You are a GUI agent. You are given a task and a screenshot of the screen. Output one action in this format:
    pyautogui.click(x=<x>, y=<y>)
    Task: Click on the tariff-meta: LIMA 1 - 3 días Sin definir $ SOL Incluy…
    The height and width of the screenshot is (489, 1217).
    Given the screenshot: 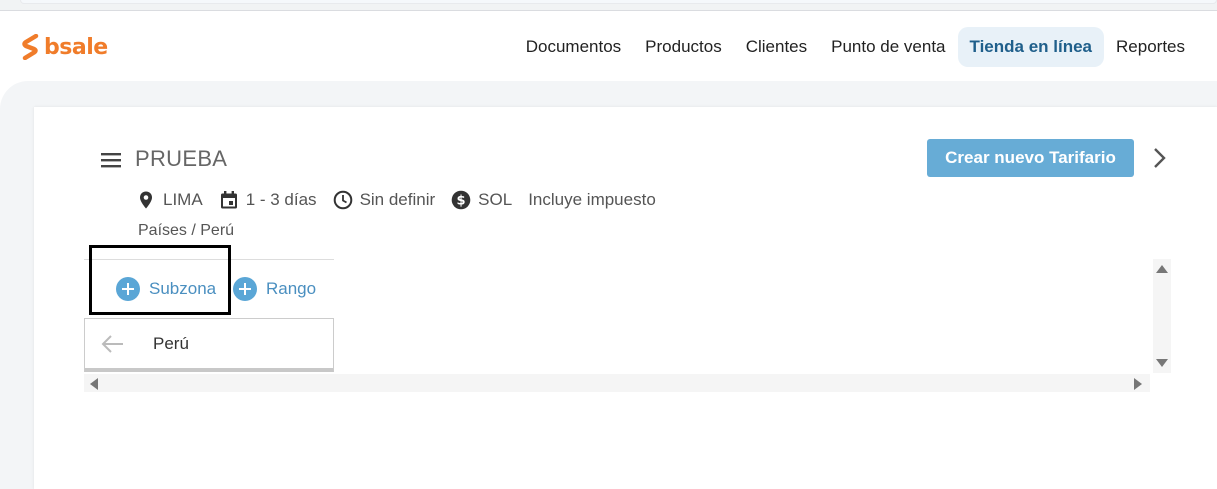 What is the action you would take?
    pyautogui.click(x=404, y=200)
    